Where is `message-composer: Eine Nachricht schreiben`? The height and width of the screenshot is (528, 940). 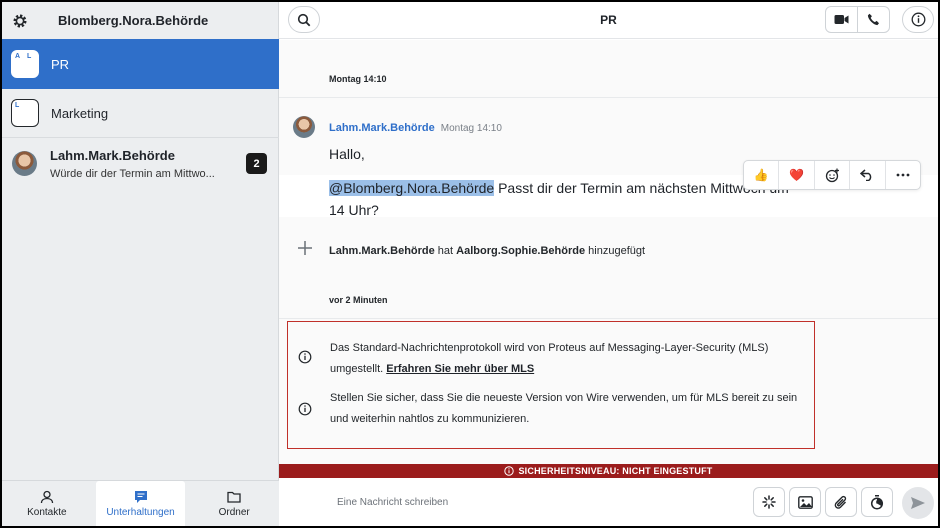
message-composer: Eine Nachricht schreiben is located at coordinates (608, 502).